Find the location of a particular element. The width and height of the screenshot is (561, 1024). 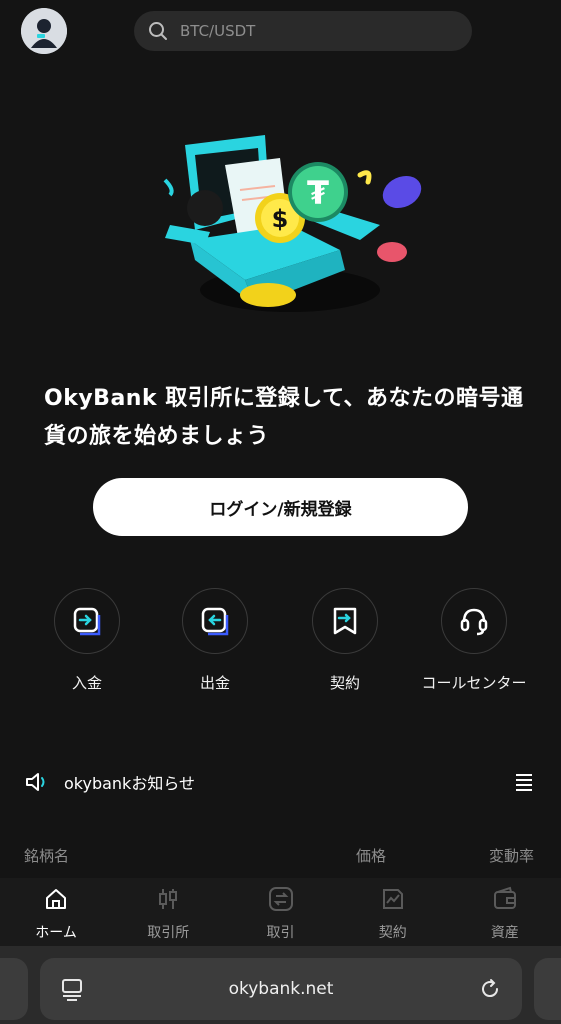

deposit-action: 入金 is located at coordinates (87, 640).